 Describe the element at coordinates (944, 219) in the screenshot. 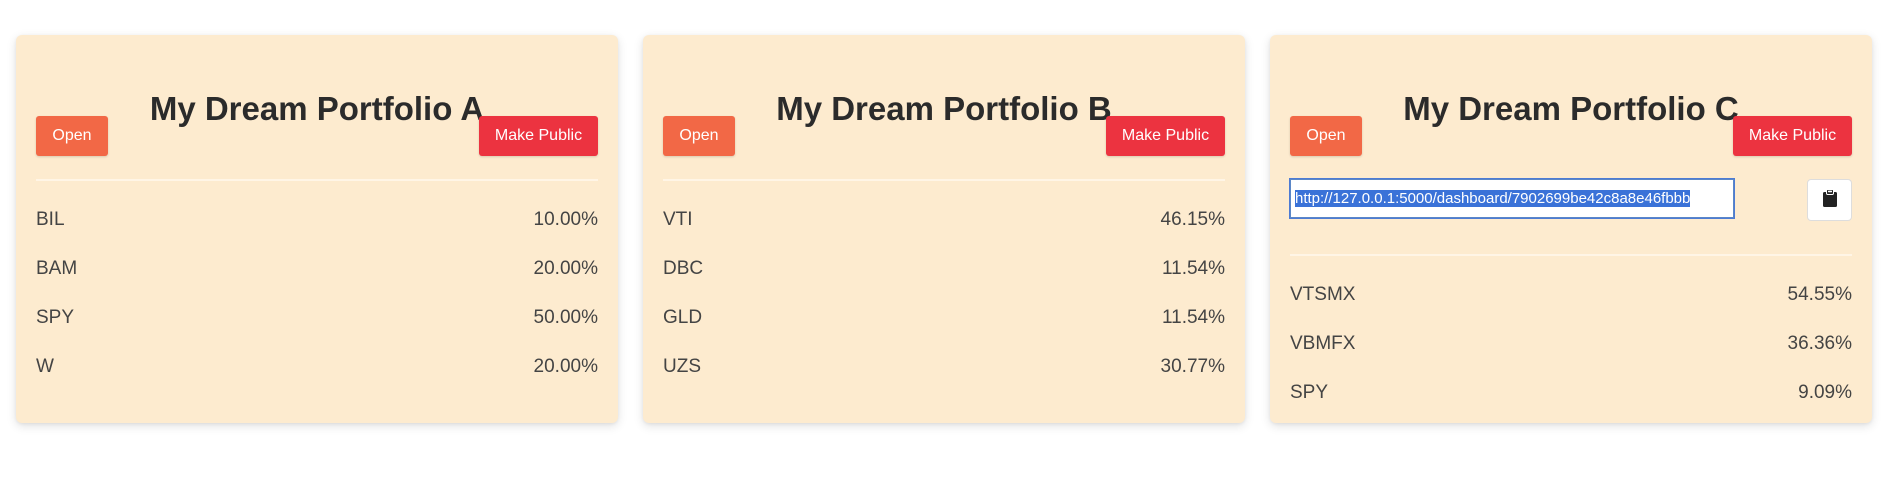

I see `holding-row: VTI 46.15%` at that location.